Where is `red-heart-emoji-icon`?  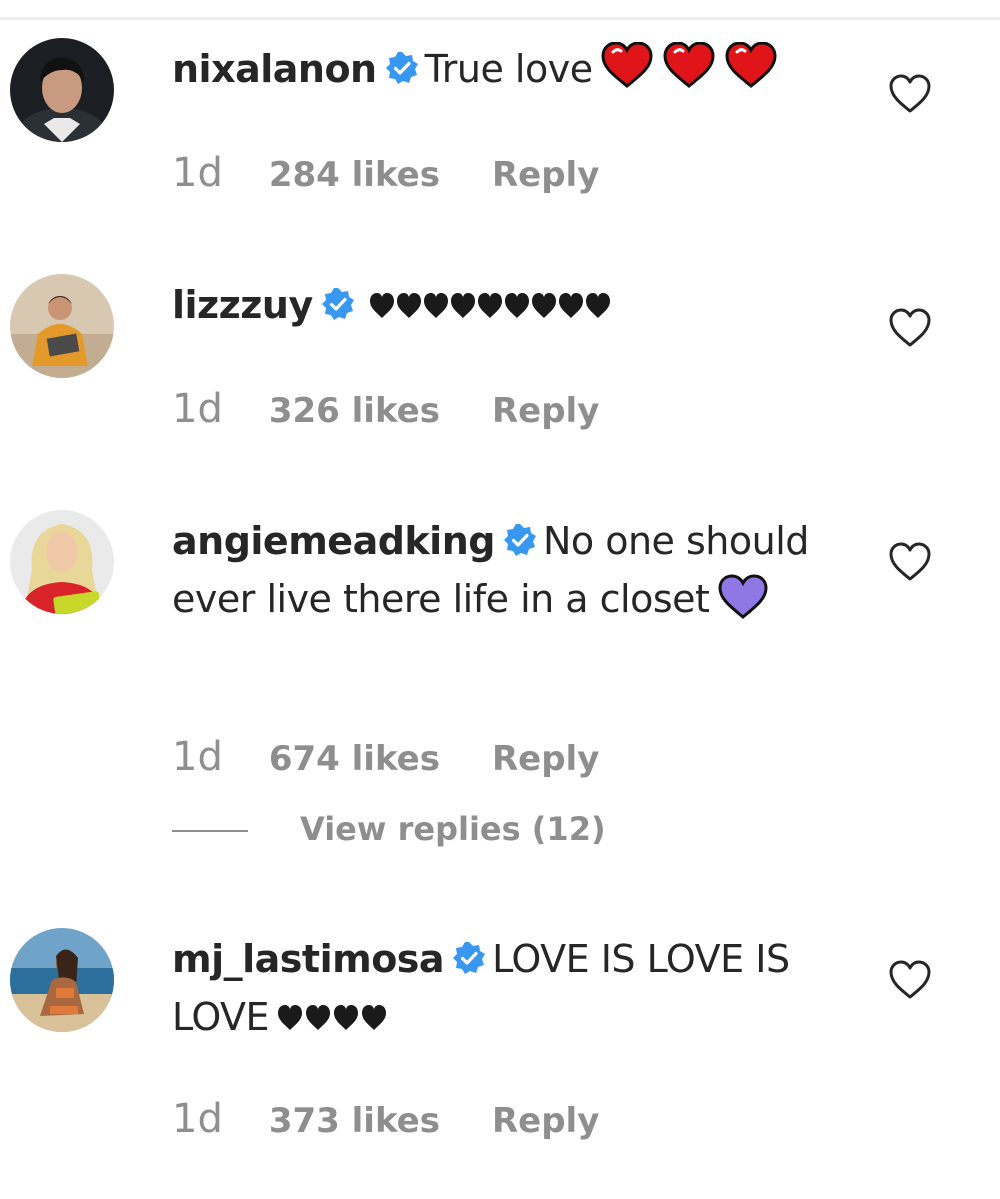 red-heart-emoji-icon is located at coordinates (690, 73).